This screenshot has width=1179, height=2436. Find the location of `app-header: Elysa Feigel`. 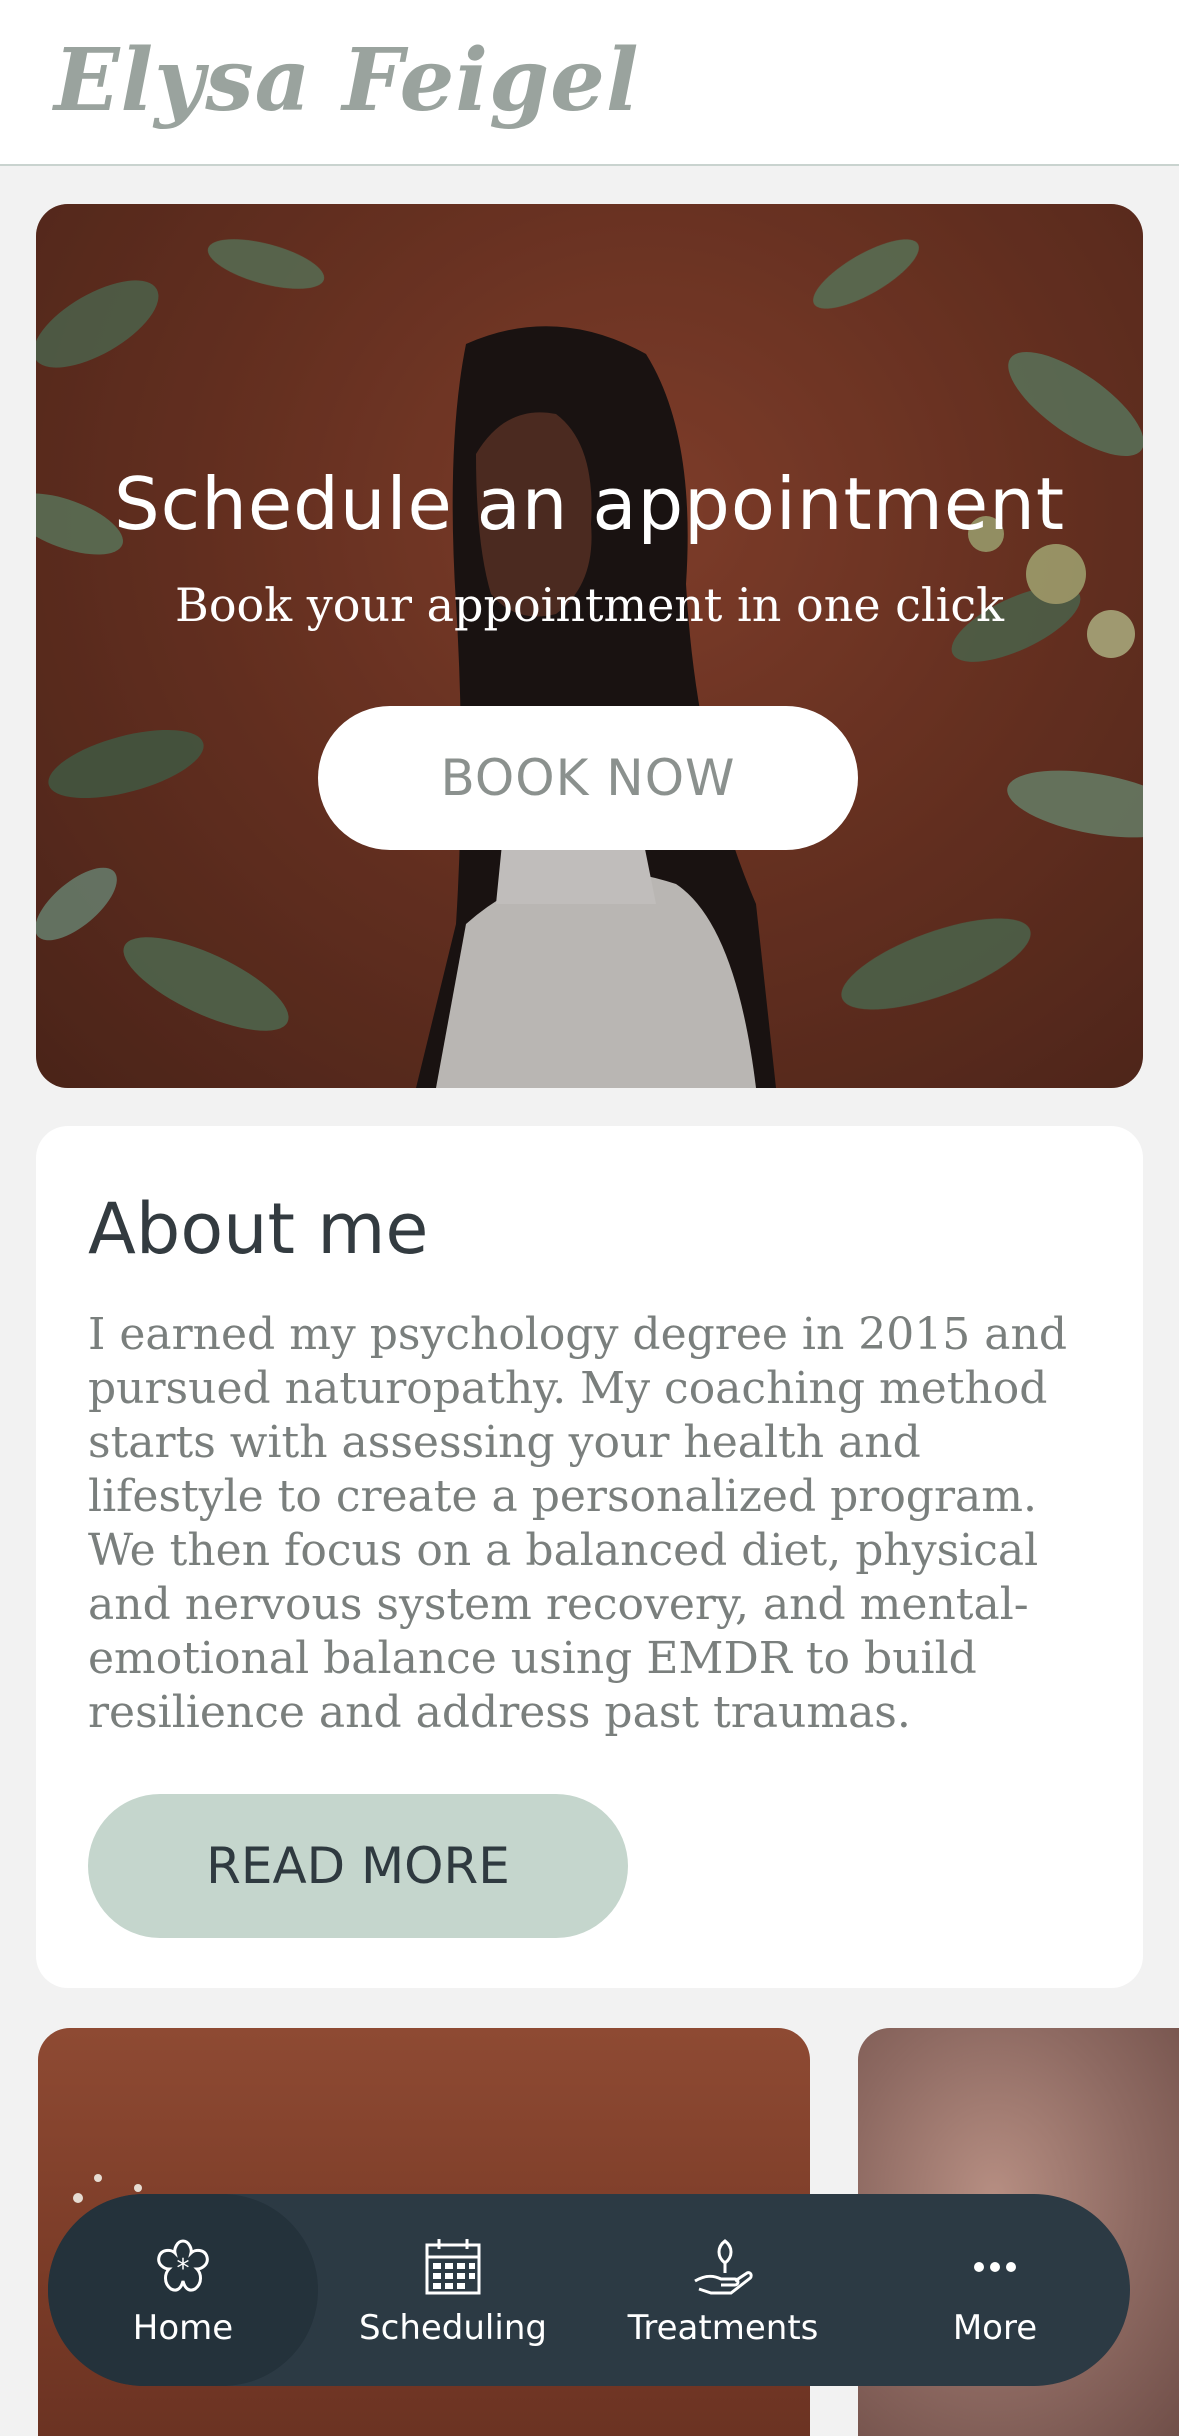

app-header: Elysa Feigel is located at coordinates (589, 83).